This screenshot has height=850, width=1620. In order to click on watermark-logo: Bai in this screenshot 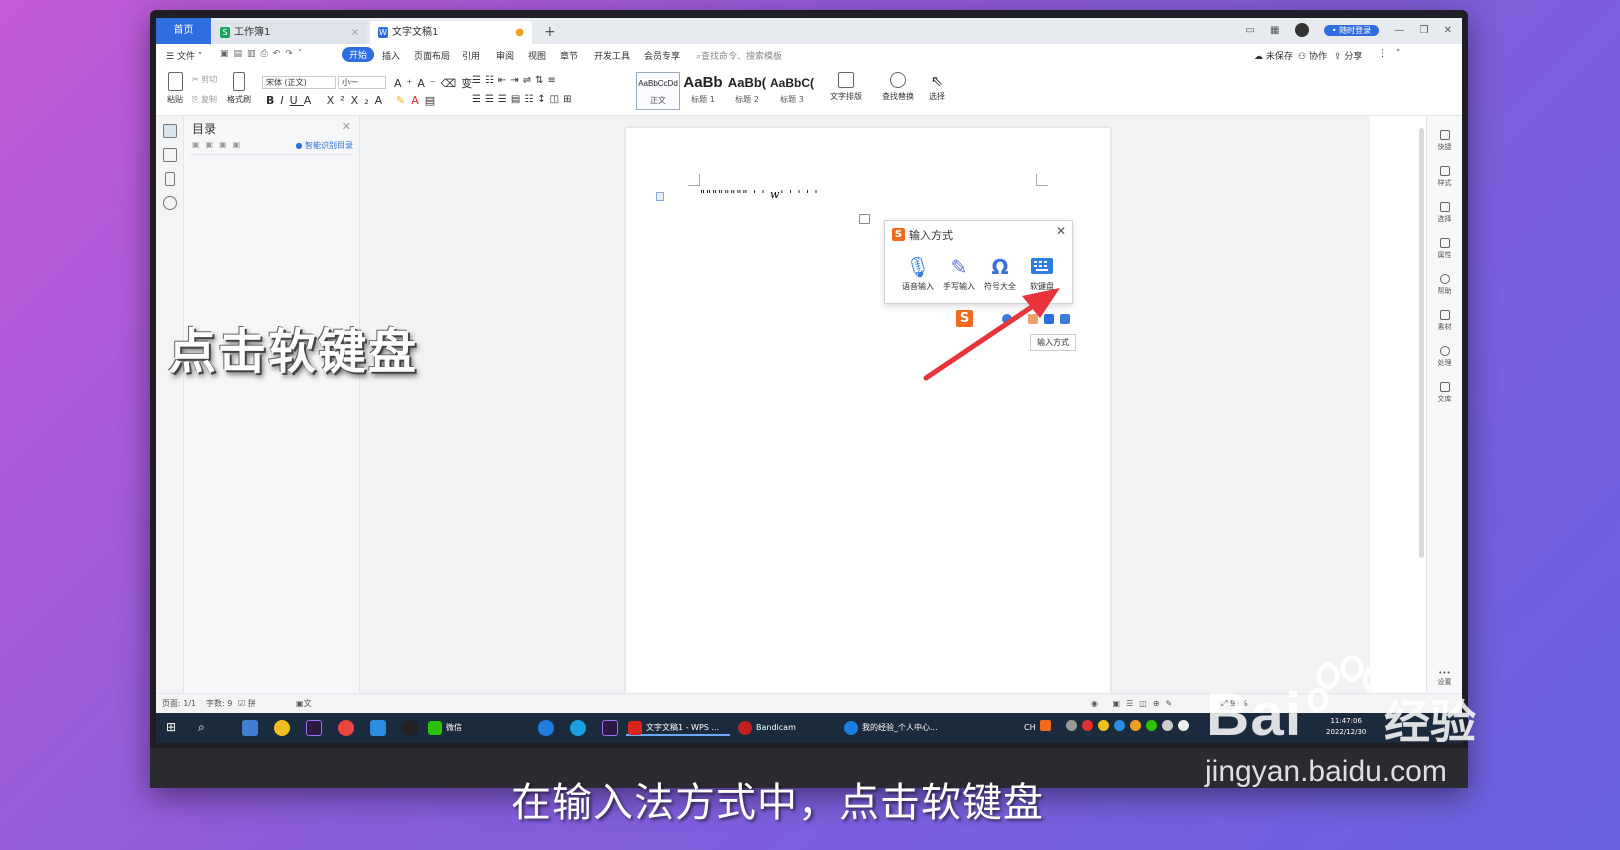, I will do `click(1254, 714)`.